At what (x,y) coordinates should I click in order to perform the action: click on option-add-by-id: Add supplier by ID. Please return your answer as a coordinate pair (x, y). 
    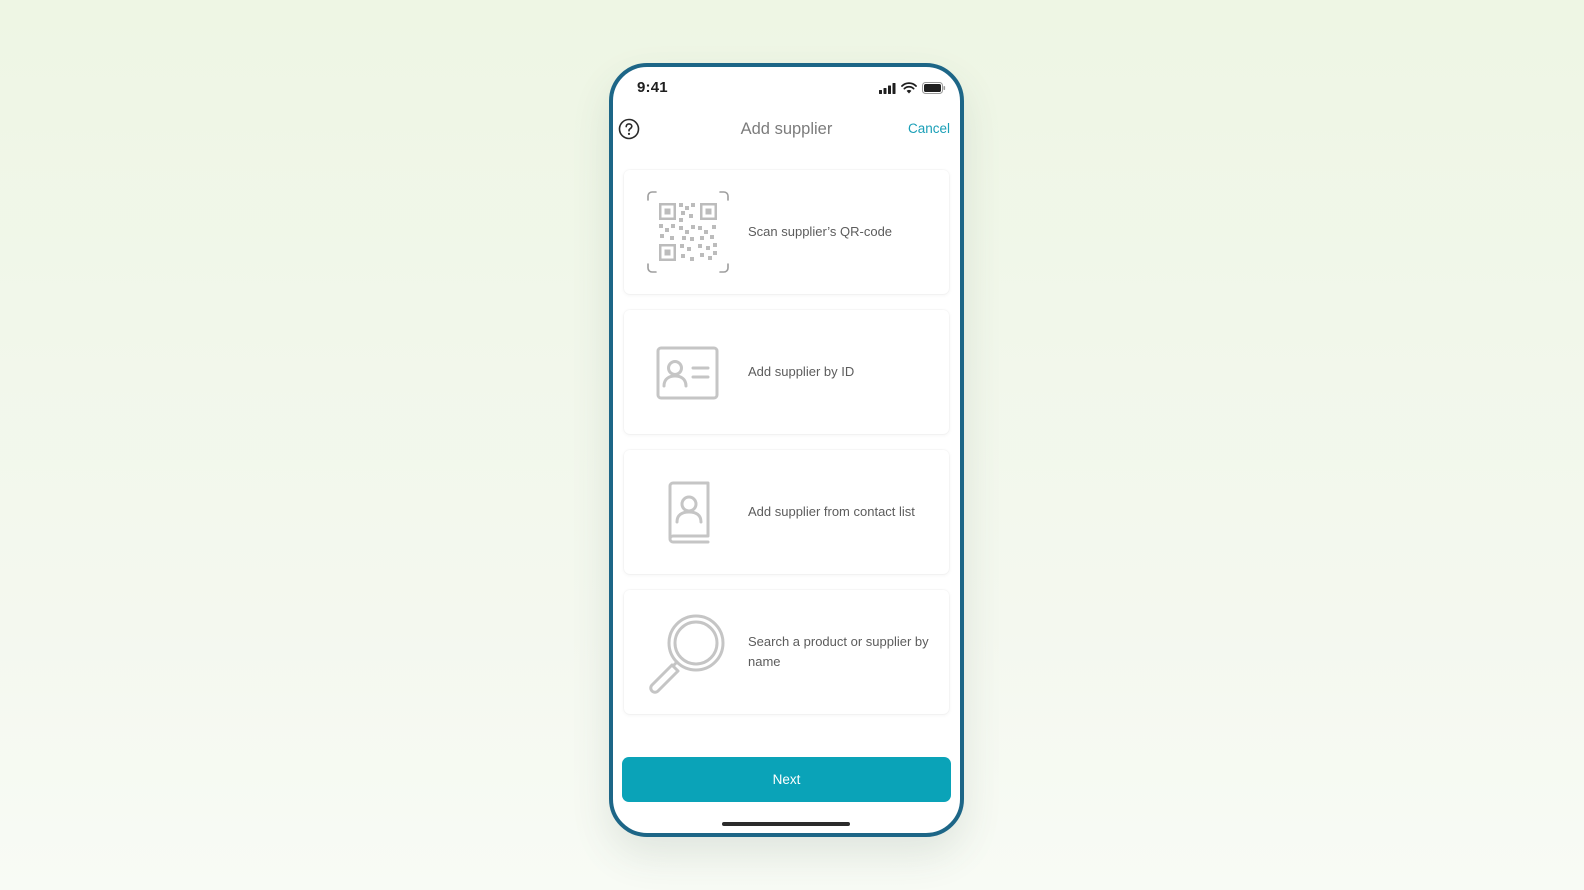
    Looking at the image, I should click on (786, 372).